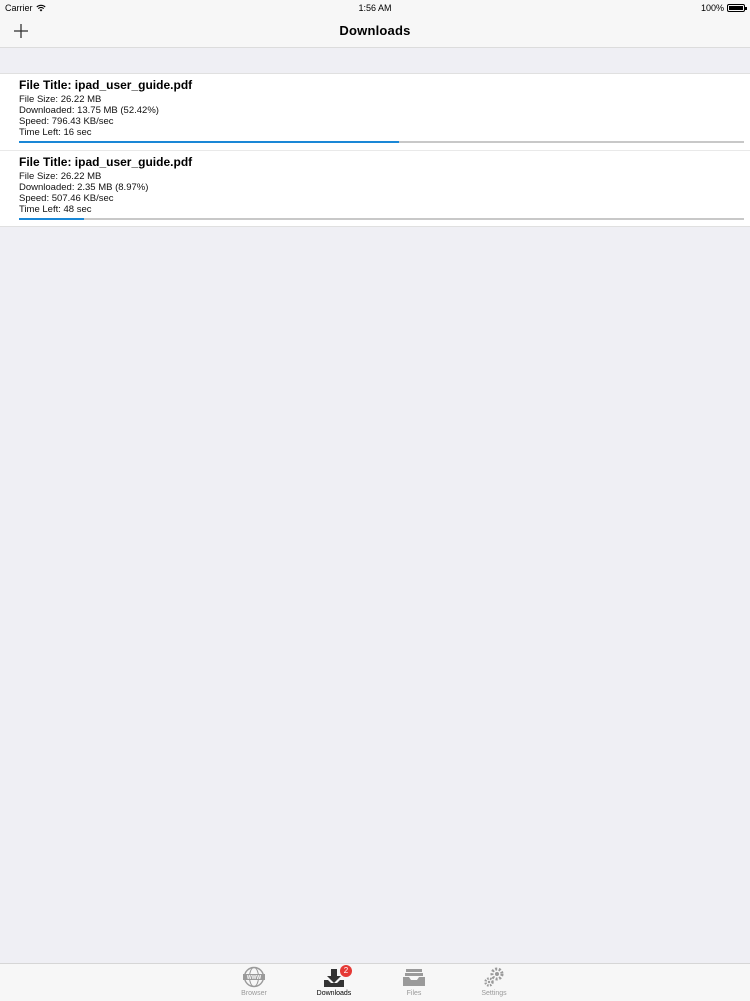 This screenshot has width=750, height=1001. I want to click on downloads-badge: 2, so click(346, 971).